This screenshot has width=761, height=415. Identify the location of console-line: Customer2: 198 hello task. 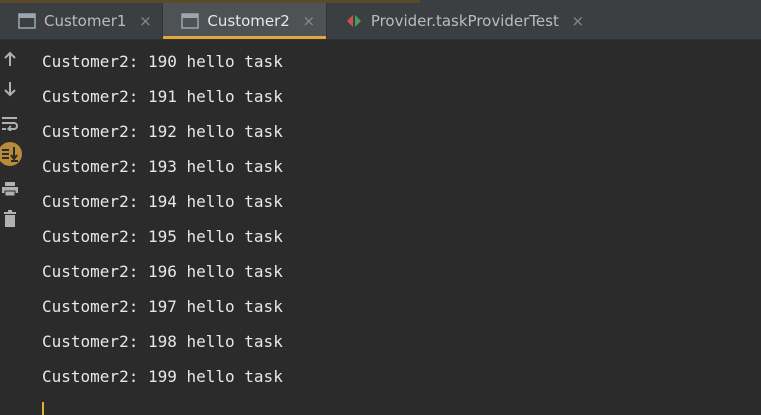
(162, 341).